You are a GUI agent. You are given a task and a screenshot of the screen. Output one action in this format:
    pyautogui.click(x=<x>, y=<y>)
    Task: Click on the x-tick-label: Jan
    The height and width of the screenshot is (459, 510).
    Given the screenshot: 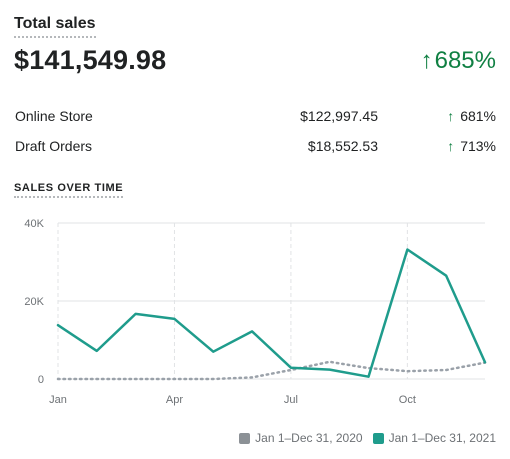 What is the action you would take?
    pyautogui.click(x=58, y=400)
    